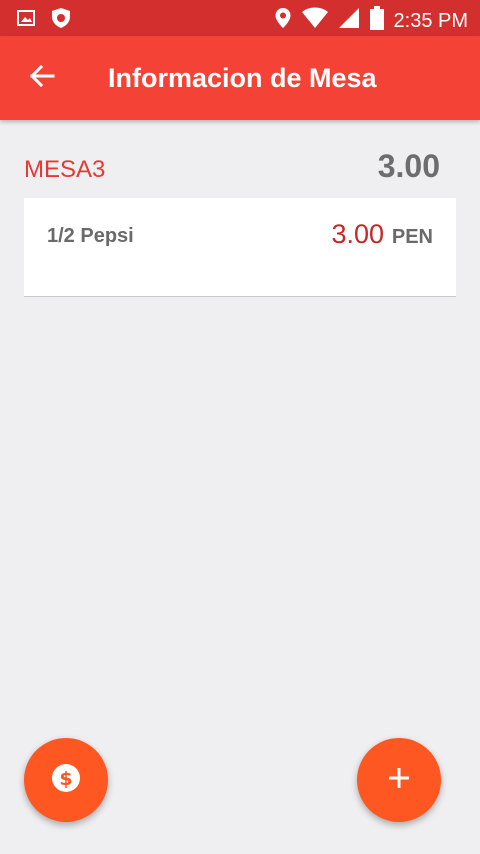  I want to click on location-icon, so click(283, 20).